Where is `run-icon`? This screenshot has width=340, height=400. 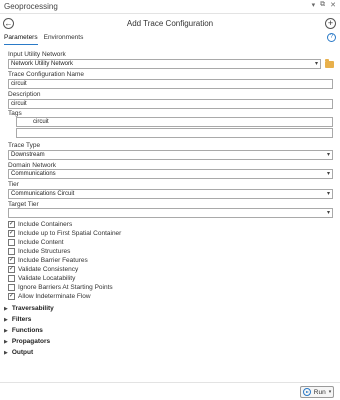
run-icon is located at coordinates (306, 392).